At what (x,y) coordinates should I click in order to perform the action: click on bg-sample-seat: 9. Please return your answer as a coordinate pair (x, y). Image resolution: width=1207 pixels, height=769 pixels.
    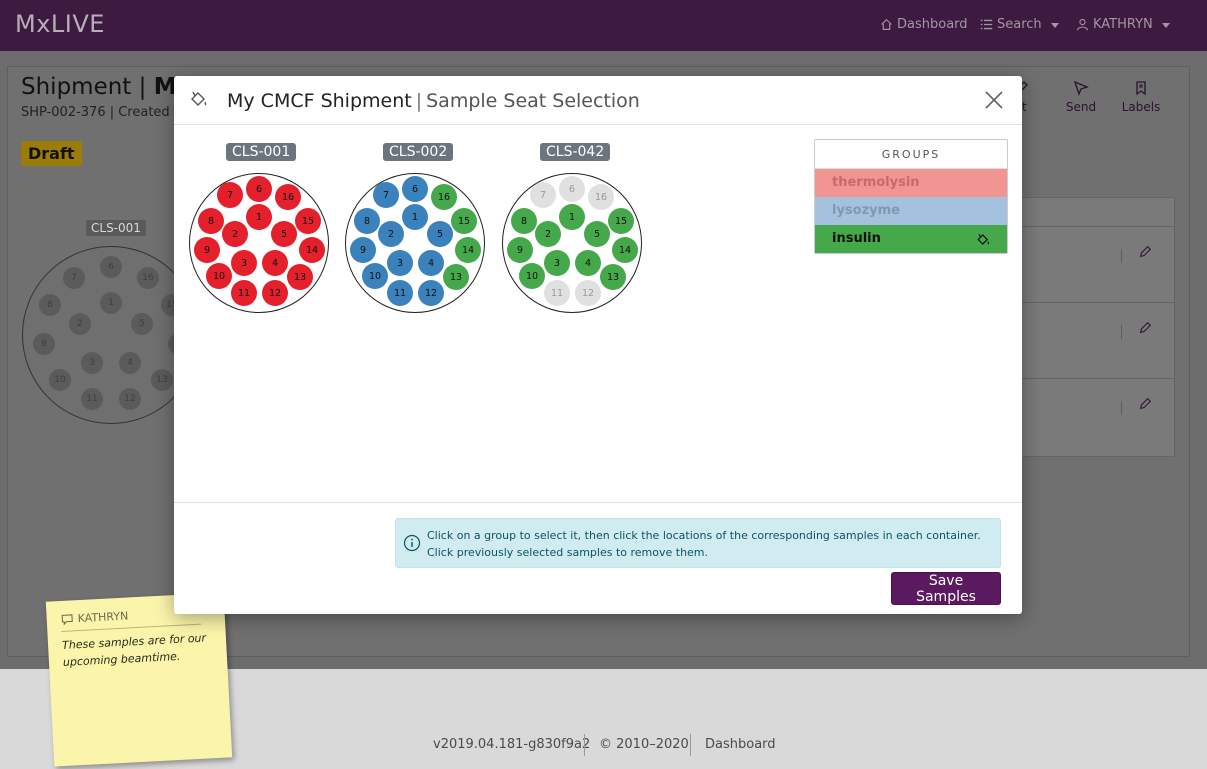
    Looking at the image, I should click on (44, 344).